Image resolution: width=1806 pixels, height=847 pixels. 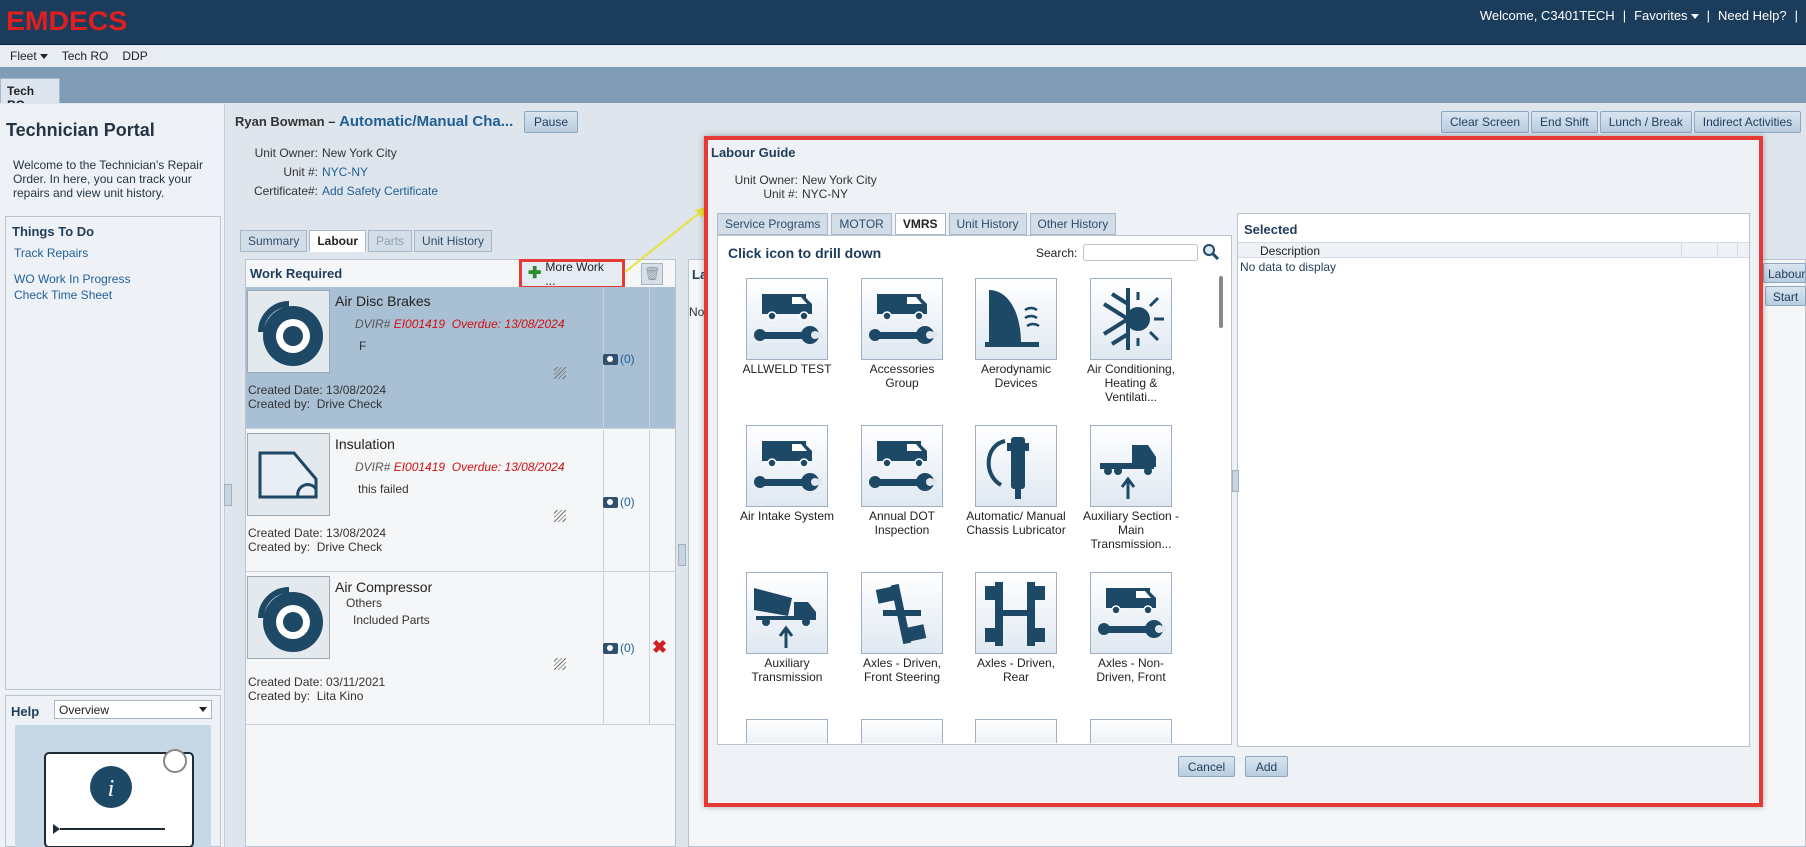 I want to click on vmrs-tile: Air Intake System, so click(x=787, y=474).